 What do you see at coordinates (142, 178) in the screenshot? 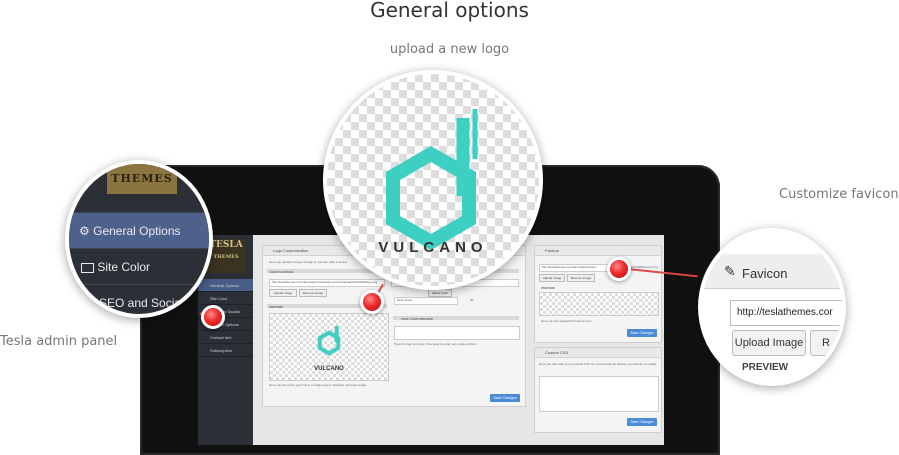
I see `themes-brand: THEMES` at bounding box center [142, 178].